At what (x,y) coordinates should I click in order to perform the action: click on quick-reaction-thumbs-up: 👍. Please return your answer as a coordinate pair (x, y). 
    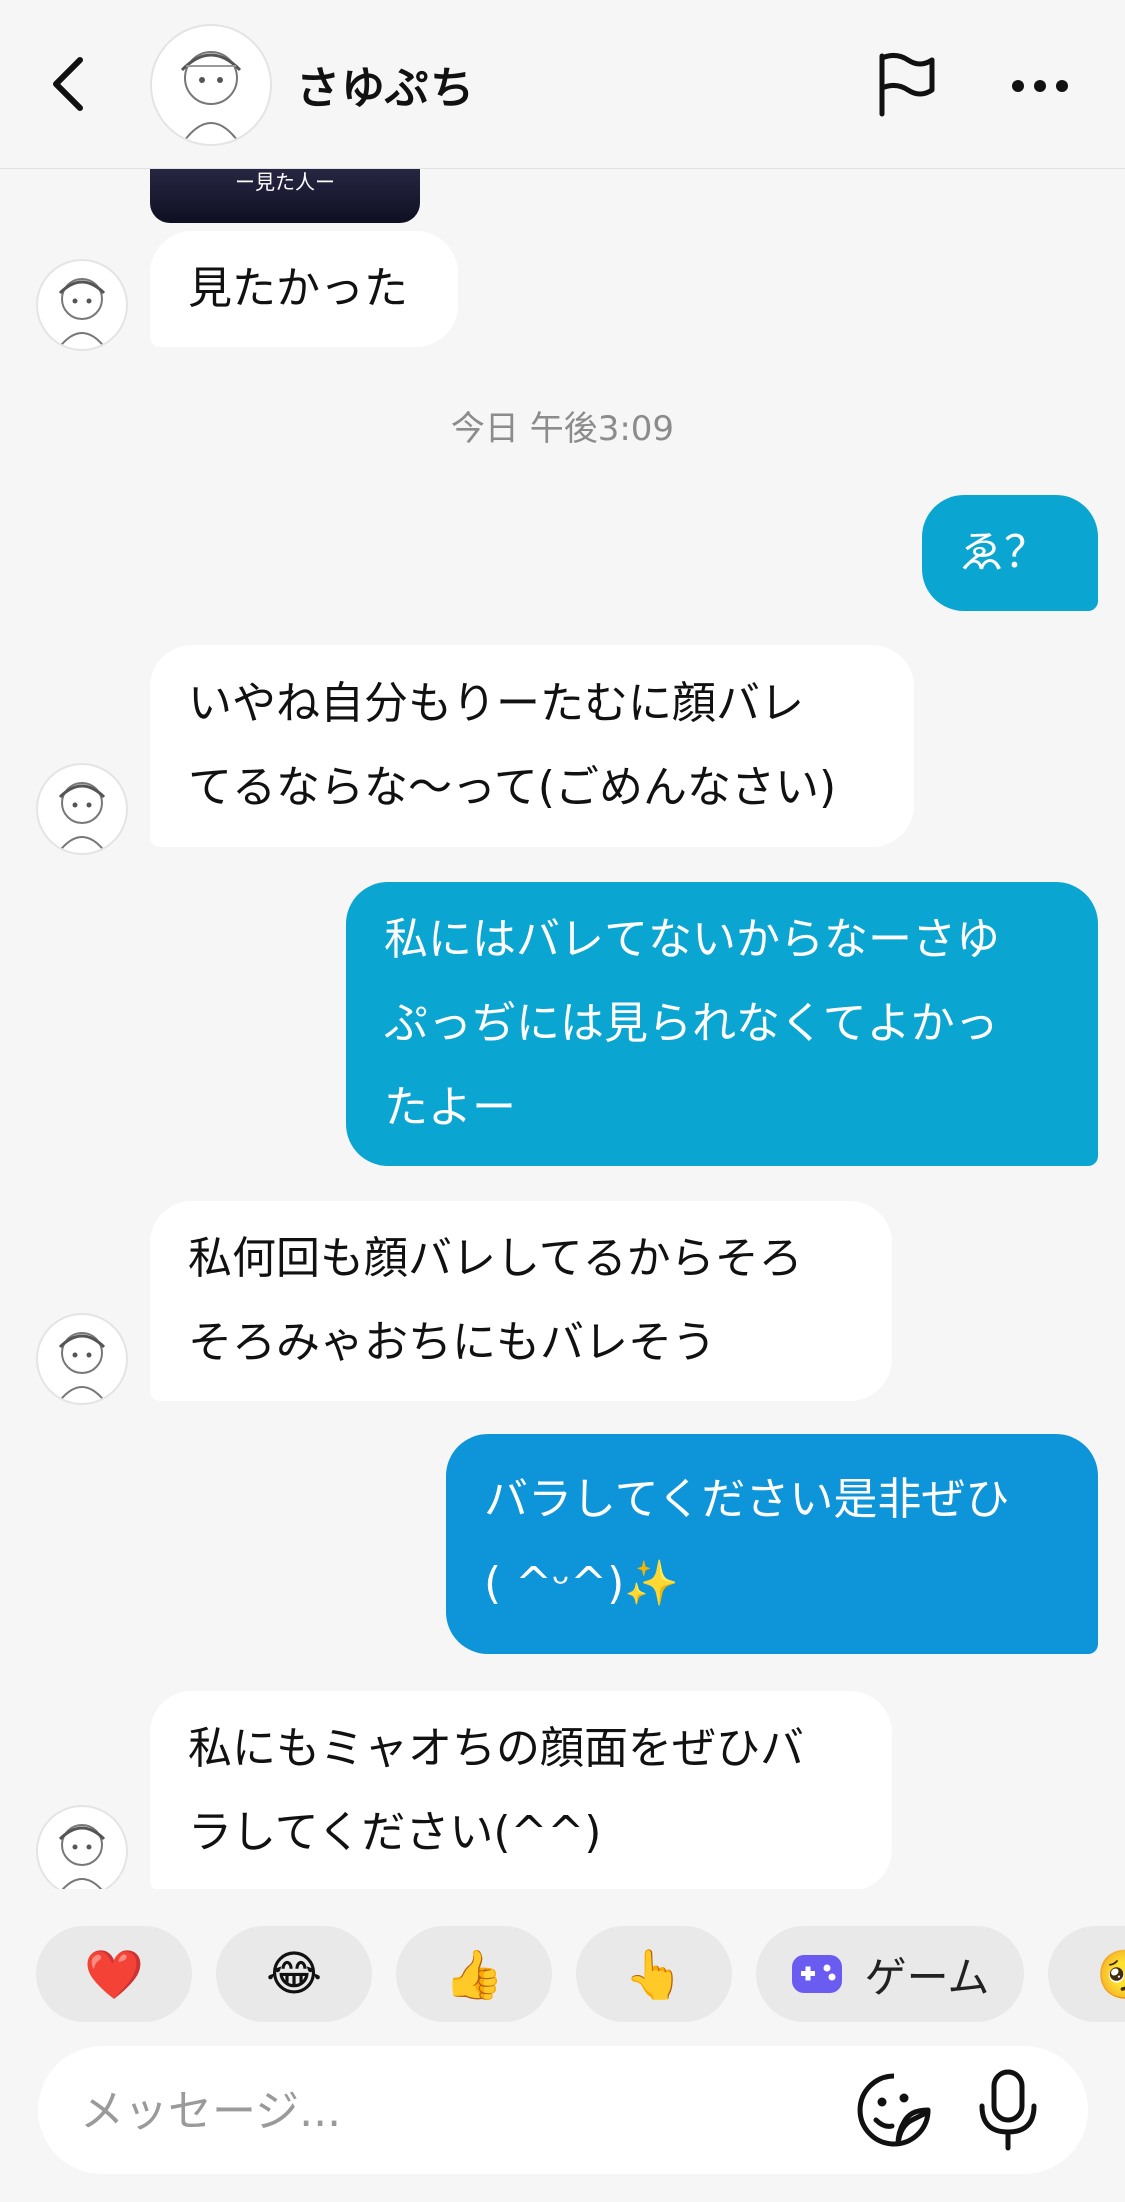
    Looking at the image, I should click on (474, 1974).